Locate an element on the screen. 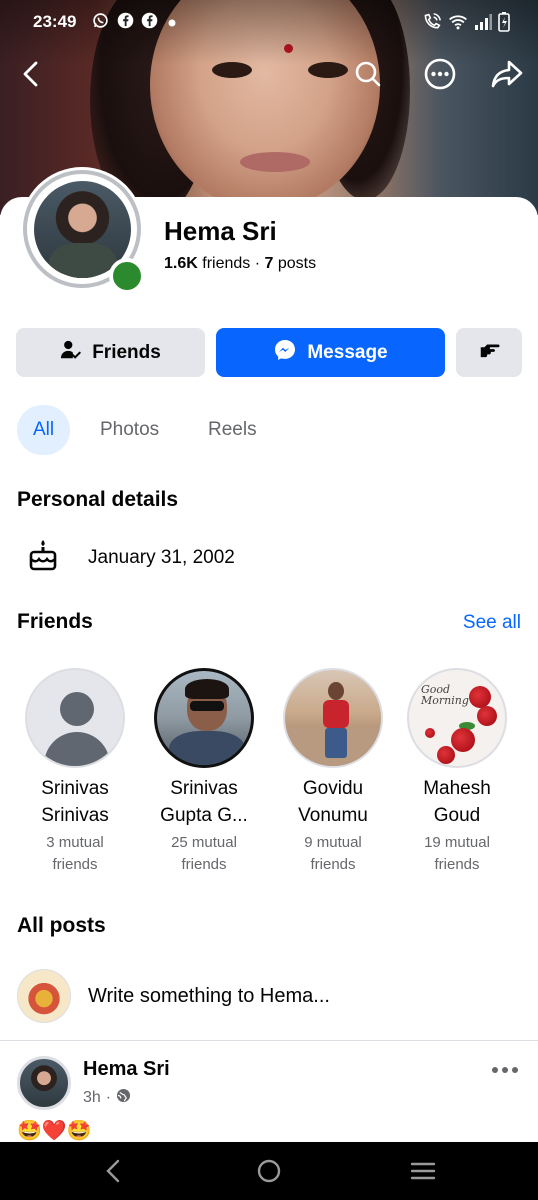 The height and width of the screenshot is (1200, 538). photo-legs is located at coordinates (336, 743).